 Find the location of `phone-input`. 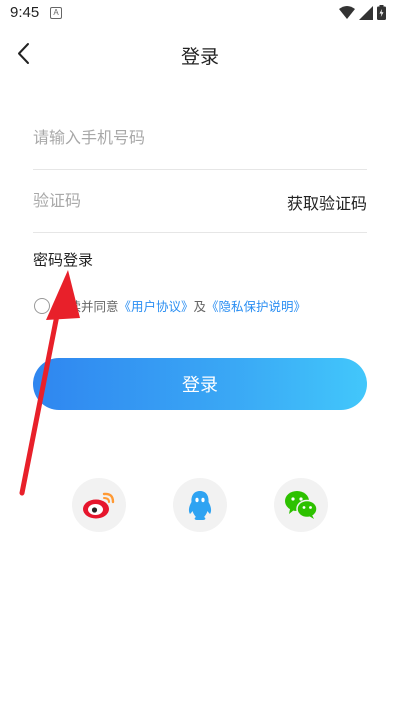

phone-input is located at coordinates (143, 137).